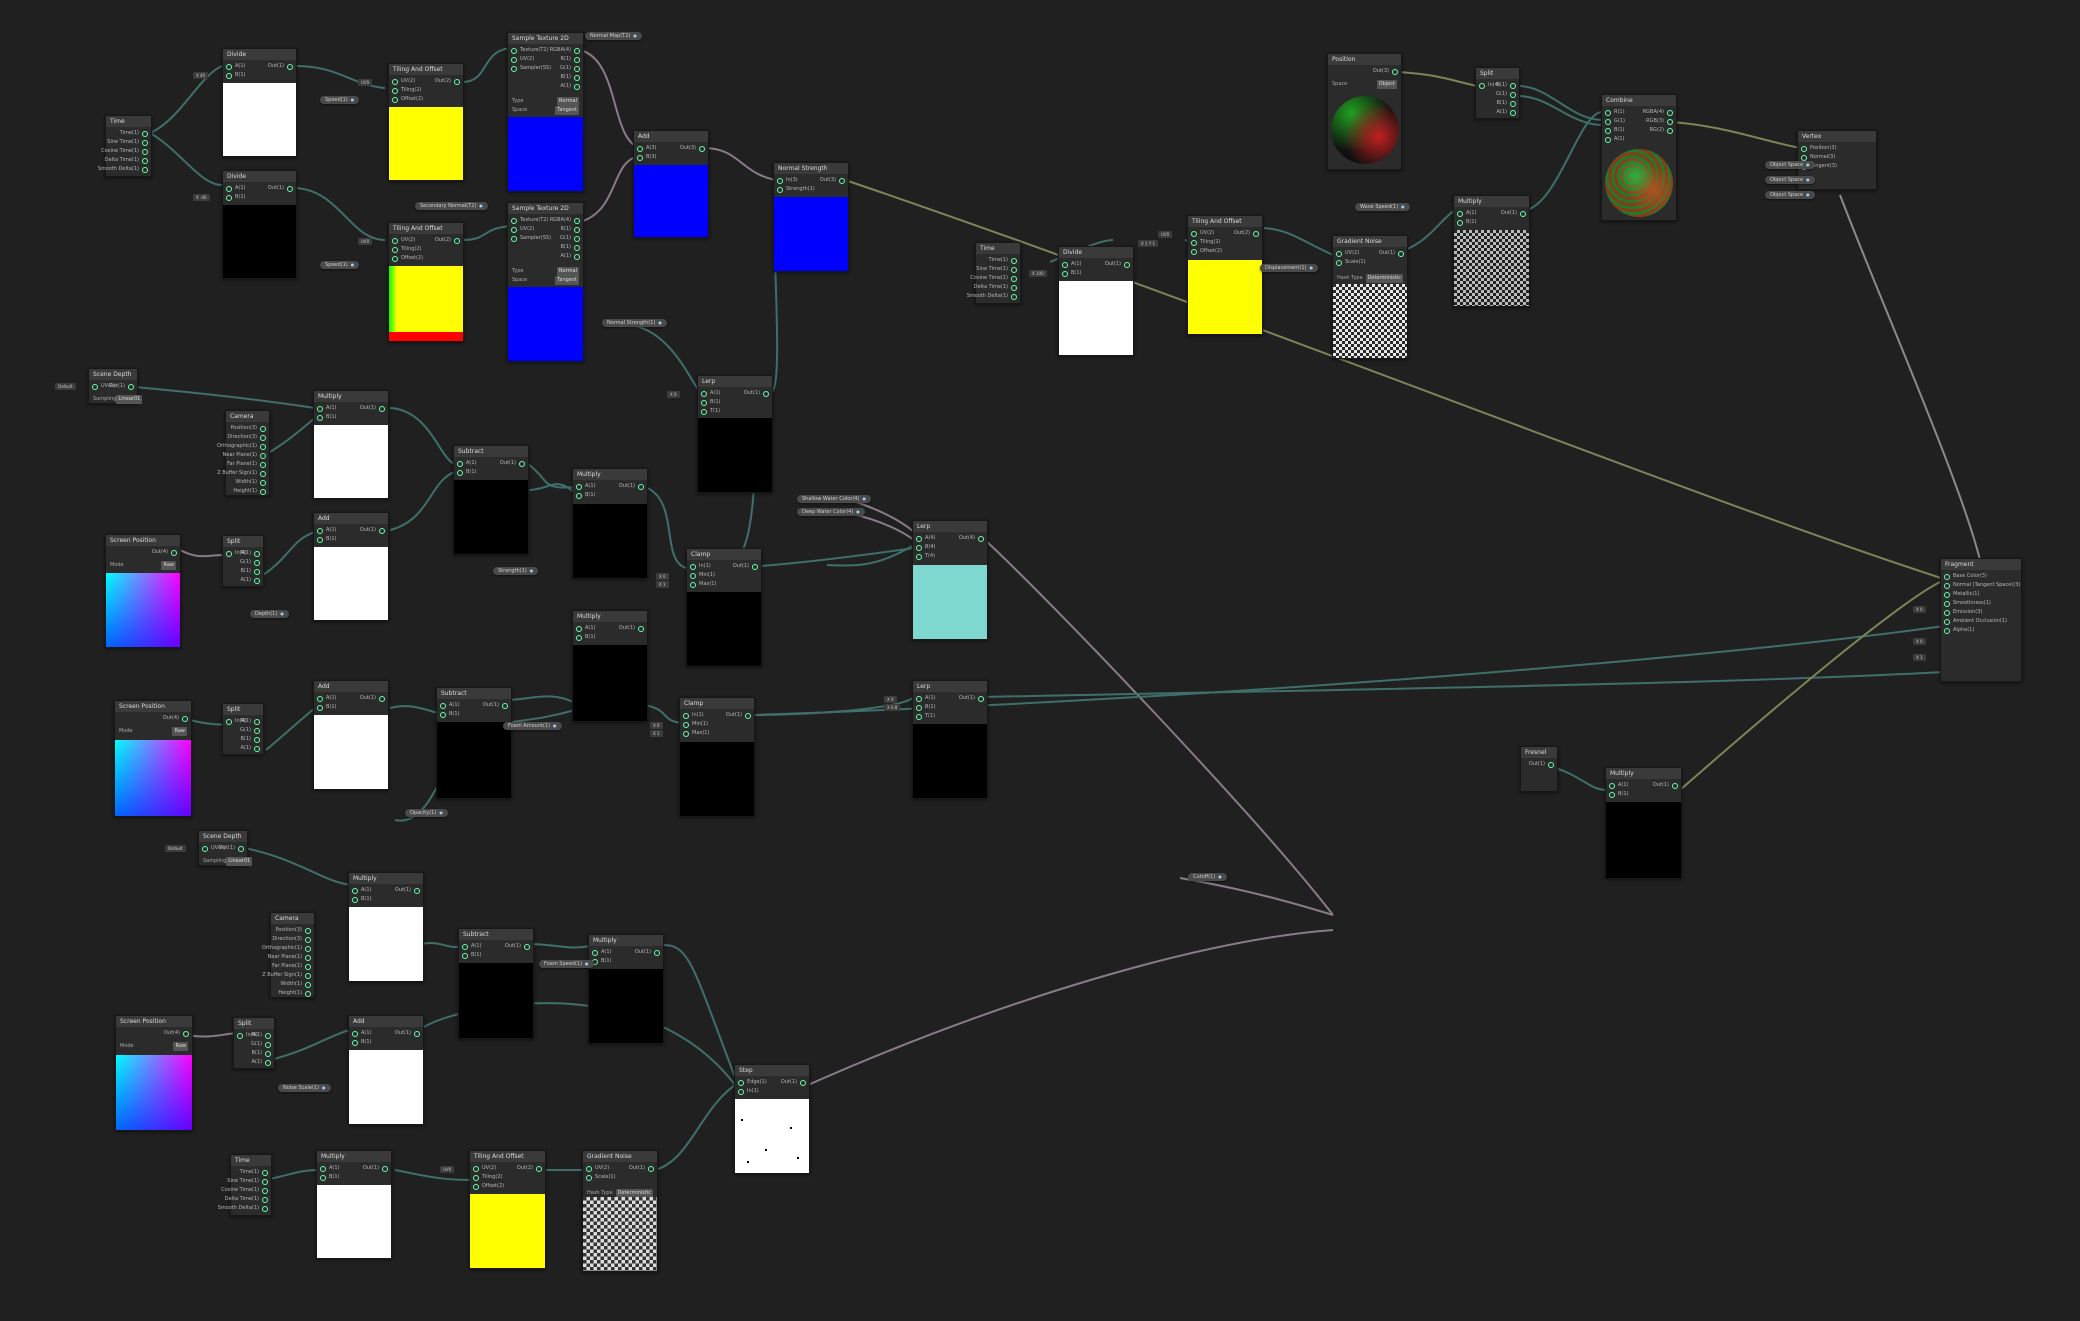  What do you see at coordinates (1790, 195) in the screenshot?
I see `property-pill-object-space: Object Space` at bounding box center [1790, 195].